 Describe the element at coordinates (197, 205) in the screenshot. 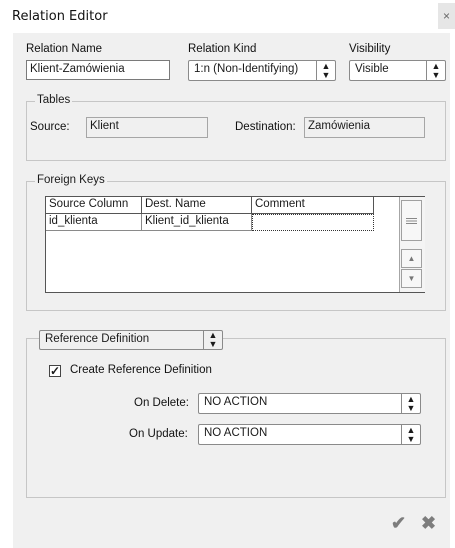

I see `column-header-dest-name: Dest. Name` at that location.